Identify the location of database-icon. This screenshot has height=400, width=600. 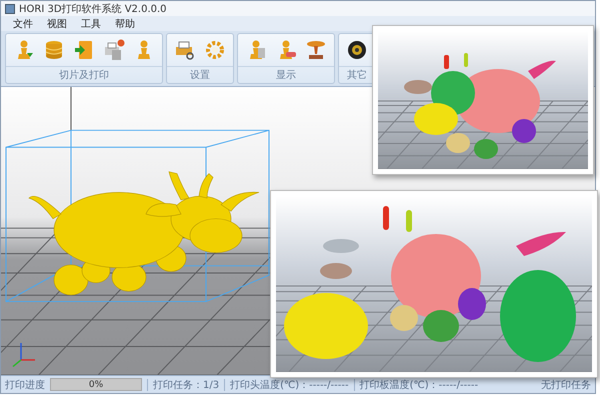
(54, 50).